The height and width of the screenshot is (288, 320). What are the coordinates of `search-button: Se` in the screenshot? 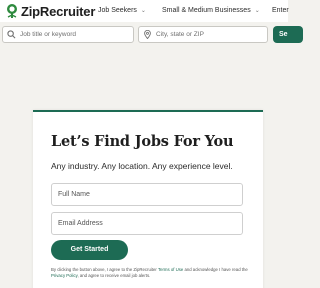 It's located at (288, 34).